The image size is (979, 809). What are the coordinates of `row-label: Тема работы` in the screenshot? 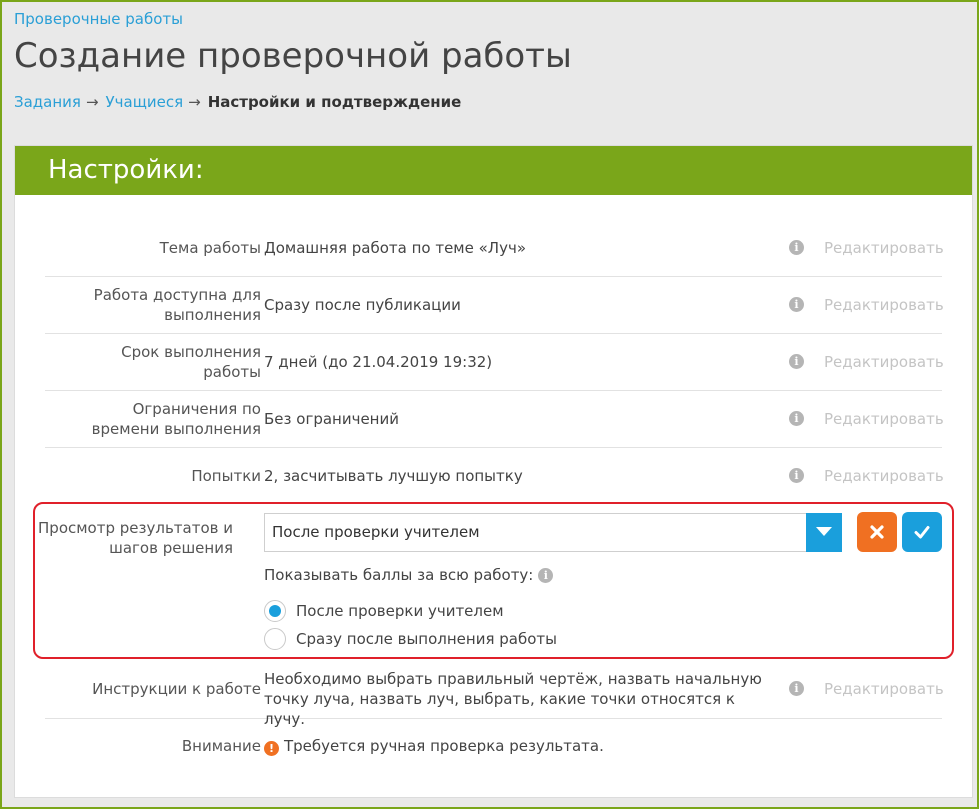 It's located at (210, 248).